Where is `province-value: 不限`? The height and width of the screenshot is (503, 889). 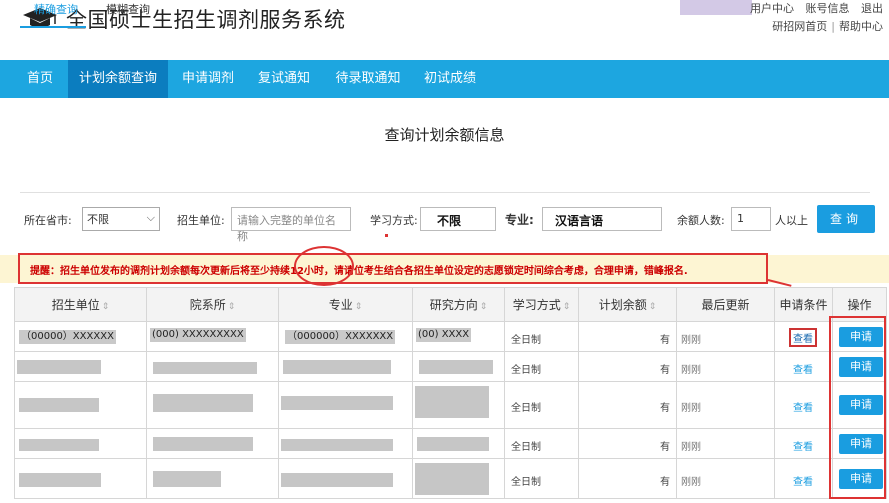 province-value: 不限 is located at coordinates (98, 219).